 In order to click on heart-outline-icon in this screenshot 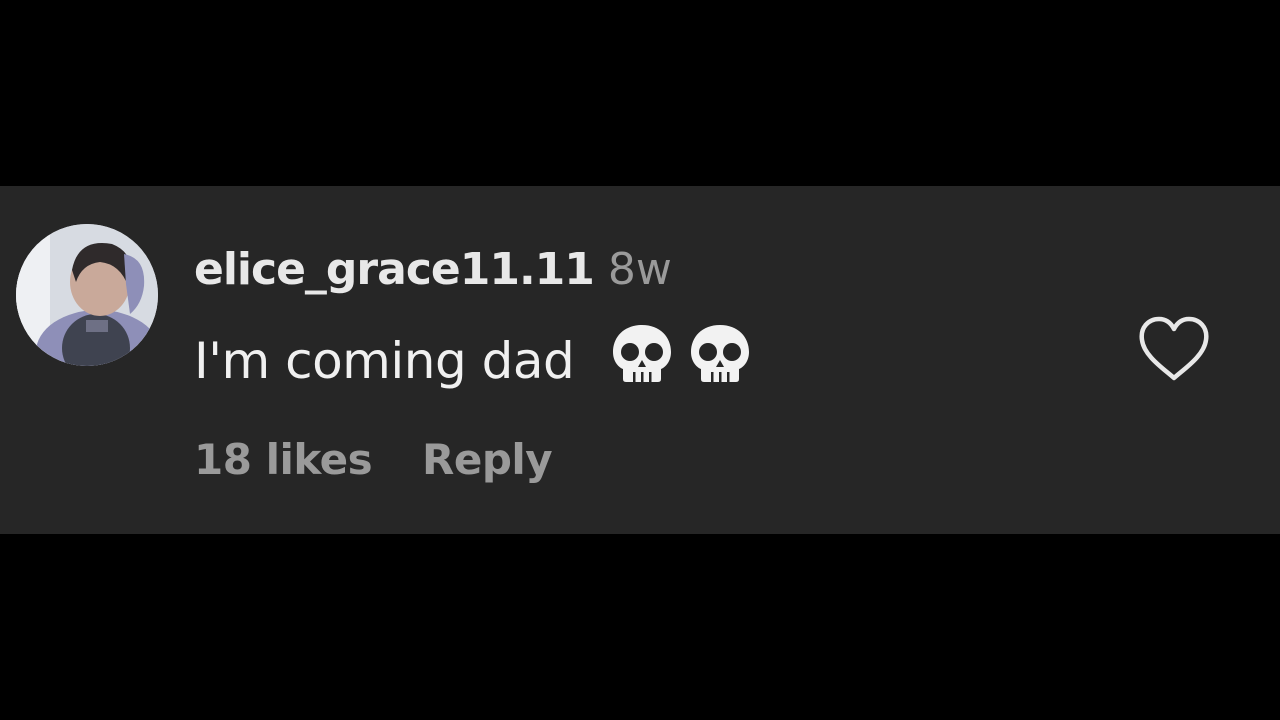, I will do `click(1174, 348)`.